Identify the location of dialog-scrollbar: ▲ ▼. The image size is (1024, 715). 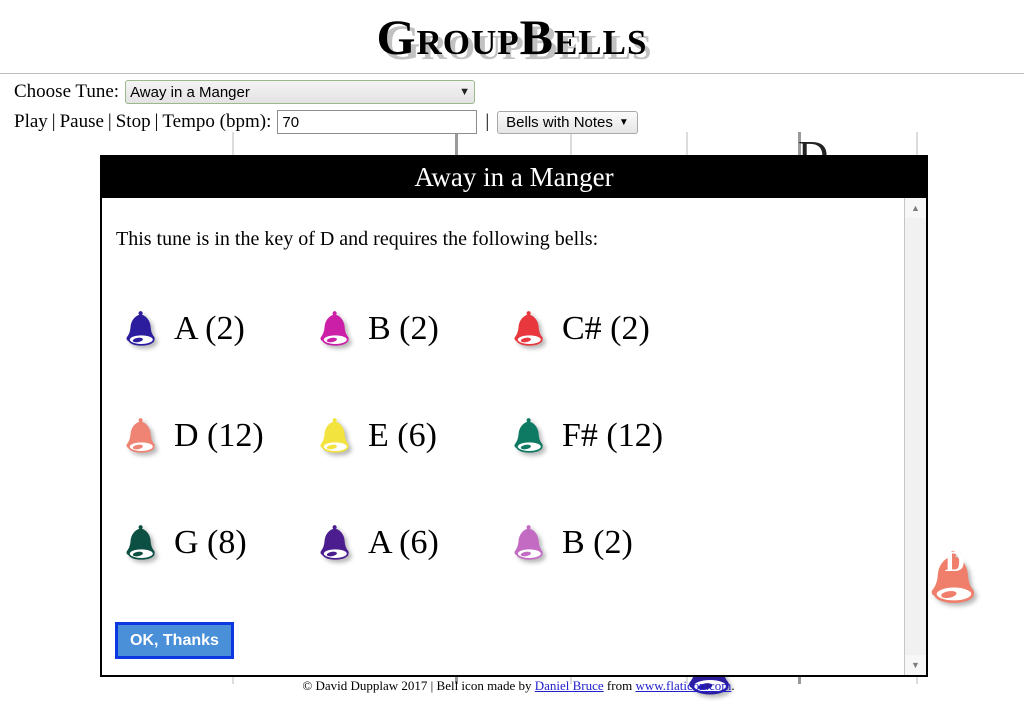
(915, 436).